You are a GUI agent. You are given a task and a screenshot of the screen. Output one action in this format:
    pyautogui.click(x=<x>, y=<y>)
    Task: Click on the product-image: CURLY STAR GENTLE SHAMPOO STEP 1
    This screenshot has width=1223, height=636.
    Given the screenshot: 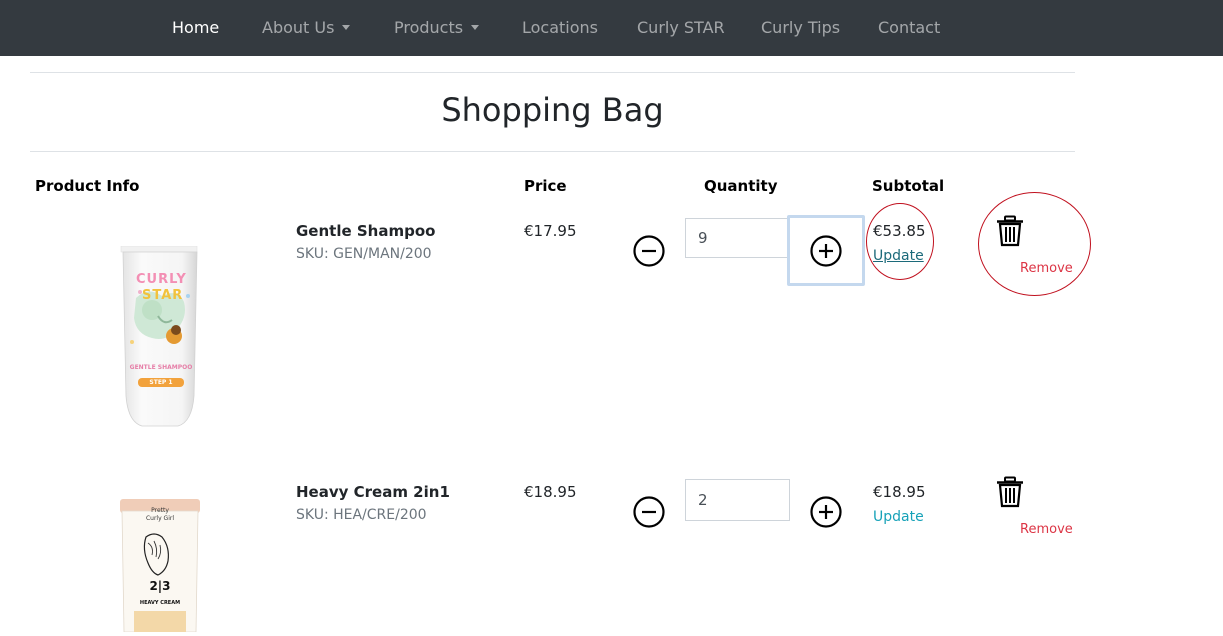 What is the action you would take?
    pyautogui.click(x=160, y=336)
    